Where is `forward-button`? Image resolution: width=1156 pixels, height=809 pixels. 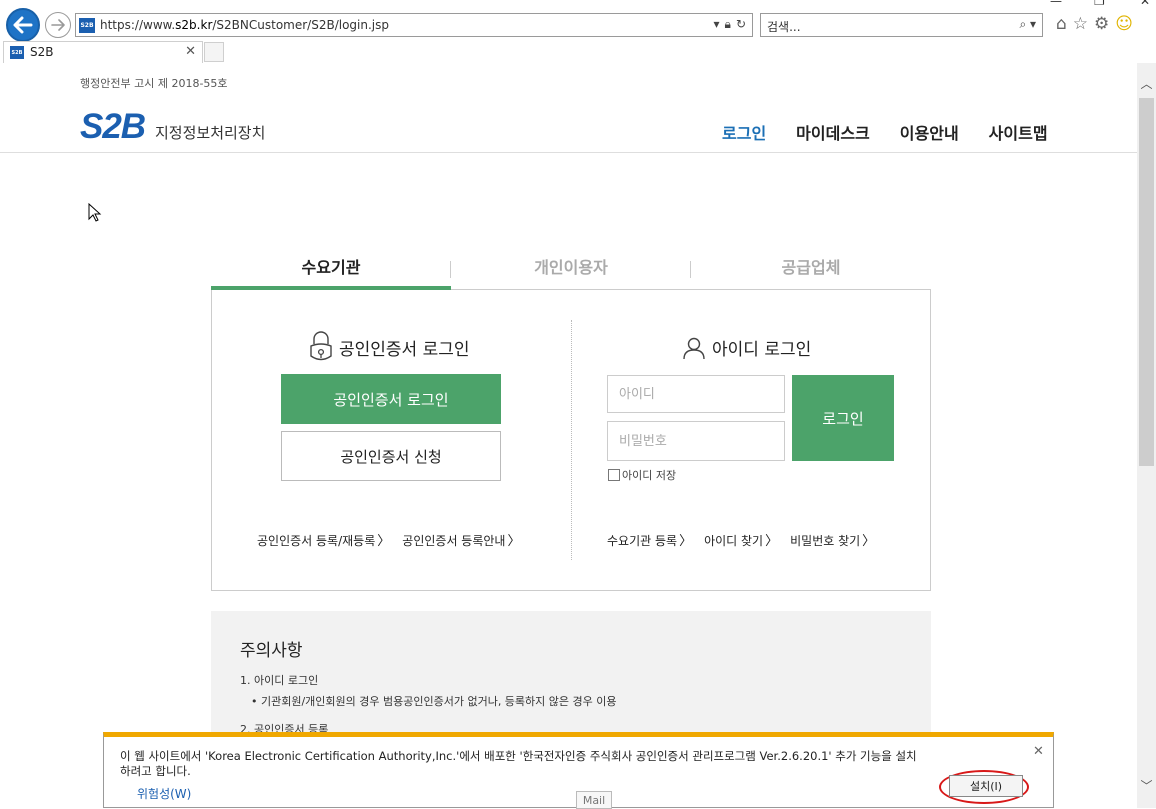 forward-button is located at coordinates (58, 25).